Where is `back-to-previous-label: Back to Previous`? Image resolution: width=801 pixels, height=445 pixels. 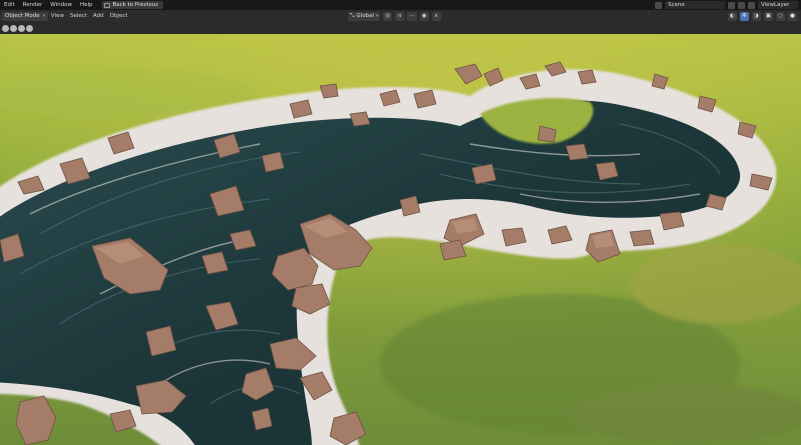
back-to-previous-label: Back to Previous is located at coordinates (135, 5).